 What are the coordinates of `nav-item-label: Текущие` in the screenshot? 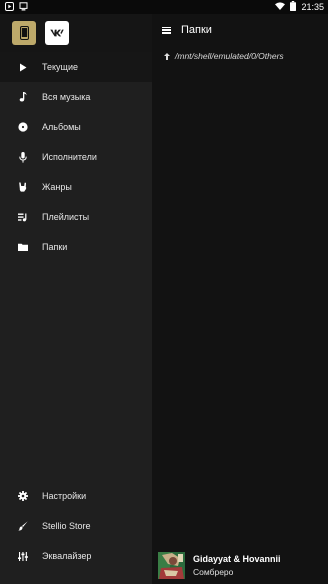 It's located at (60, 67).